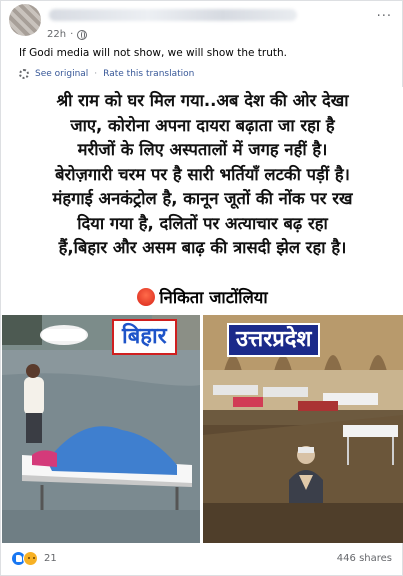 This screenshot has height=576, width=403. I want to click on author-name-blurred, so click(173, 15).